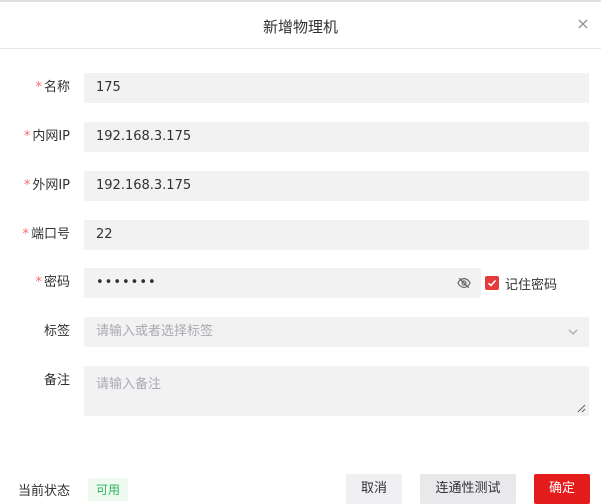  Describe the element at coordinates (573, 332) in the screenshot. I see `chevron-down-icon` at that location.